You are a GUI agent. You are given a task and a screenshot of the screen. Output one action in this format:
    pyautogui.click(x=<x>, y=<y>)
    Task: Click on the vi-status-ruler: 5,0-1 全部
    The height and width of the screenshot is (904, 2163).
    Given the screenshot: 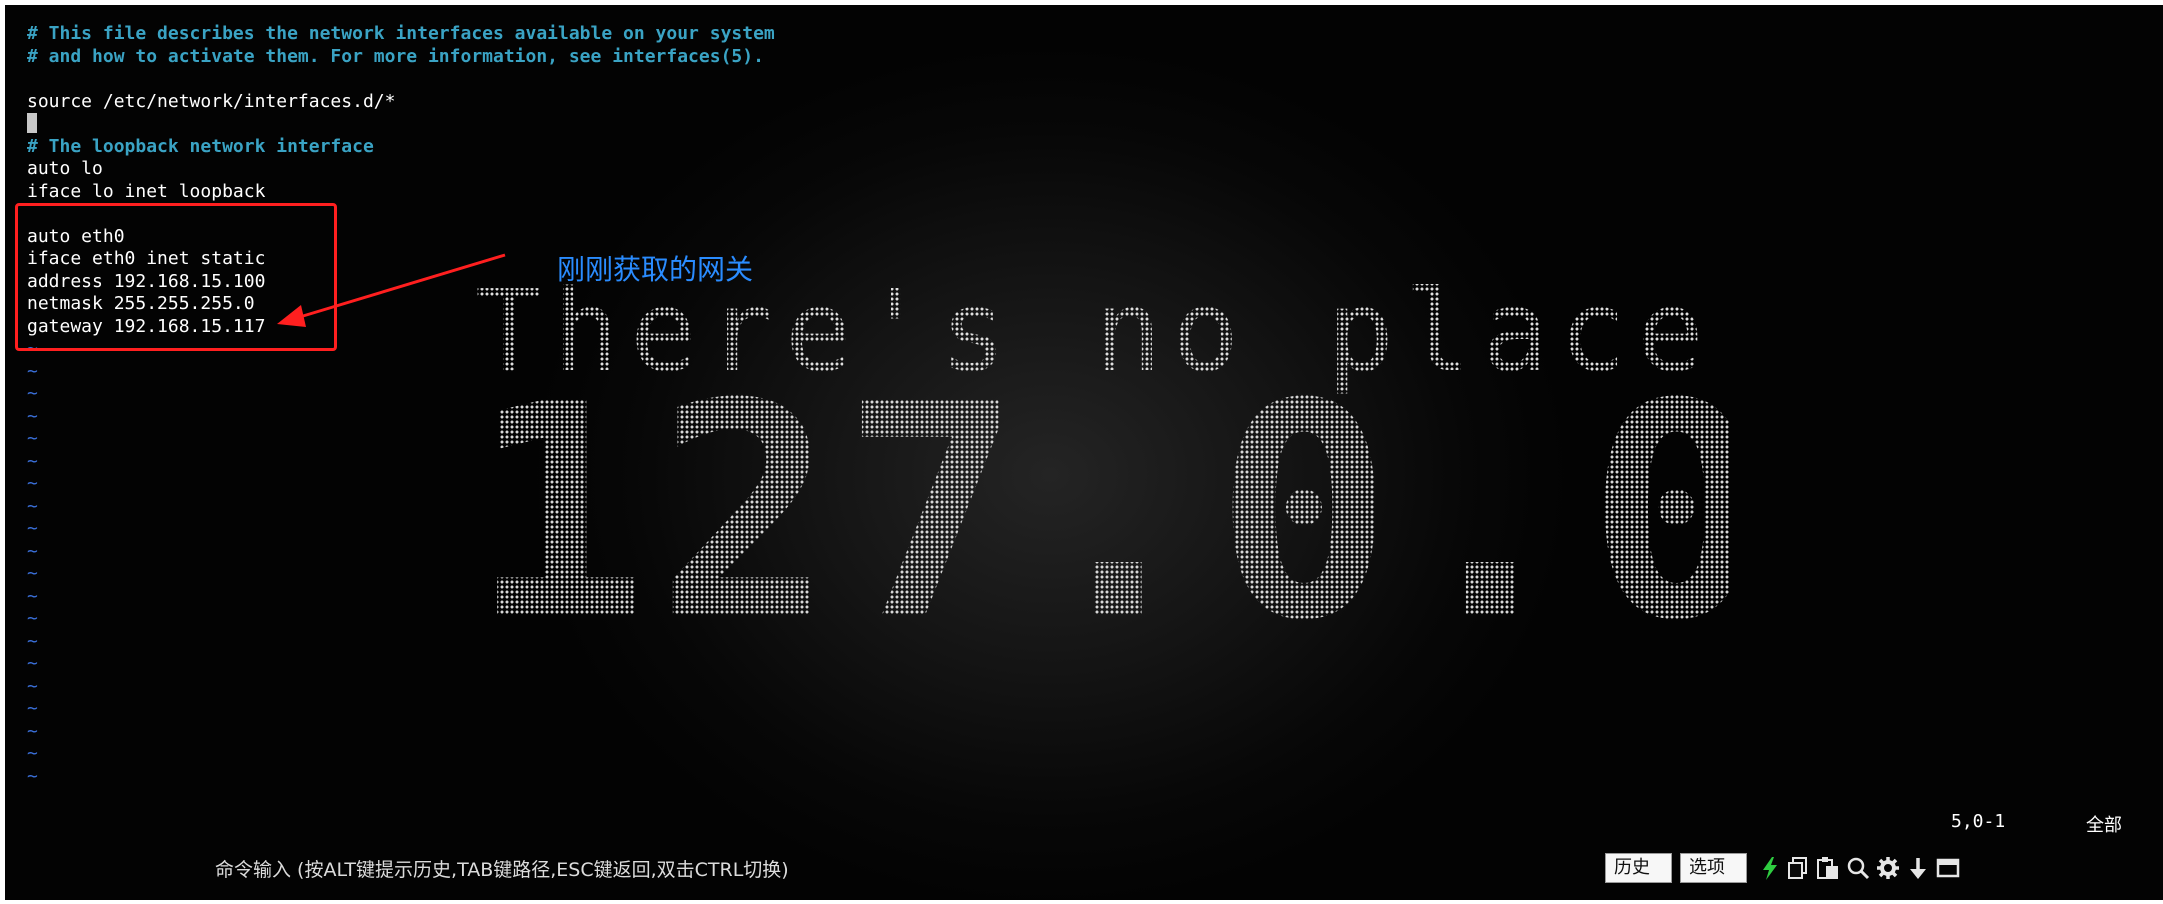 What is the action you would take?
    pyautogui.click(x=2041, y=823)
    